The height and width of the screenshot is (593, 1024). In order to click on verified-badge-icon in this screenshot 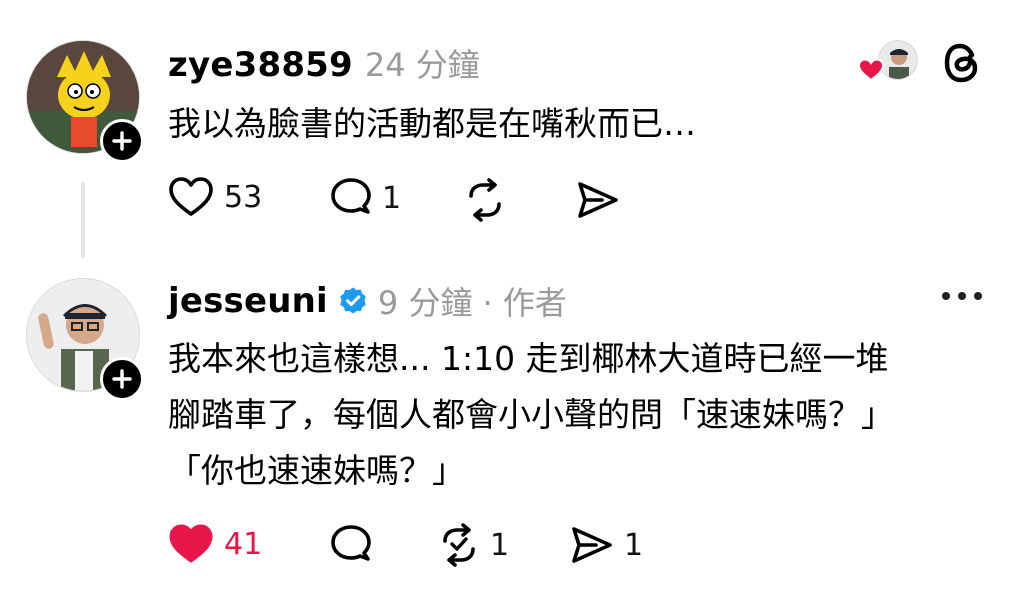, I will do `click(353, 300)`.